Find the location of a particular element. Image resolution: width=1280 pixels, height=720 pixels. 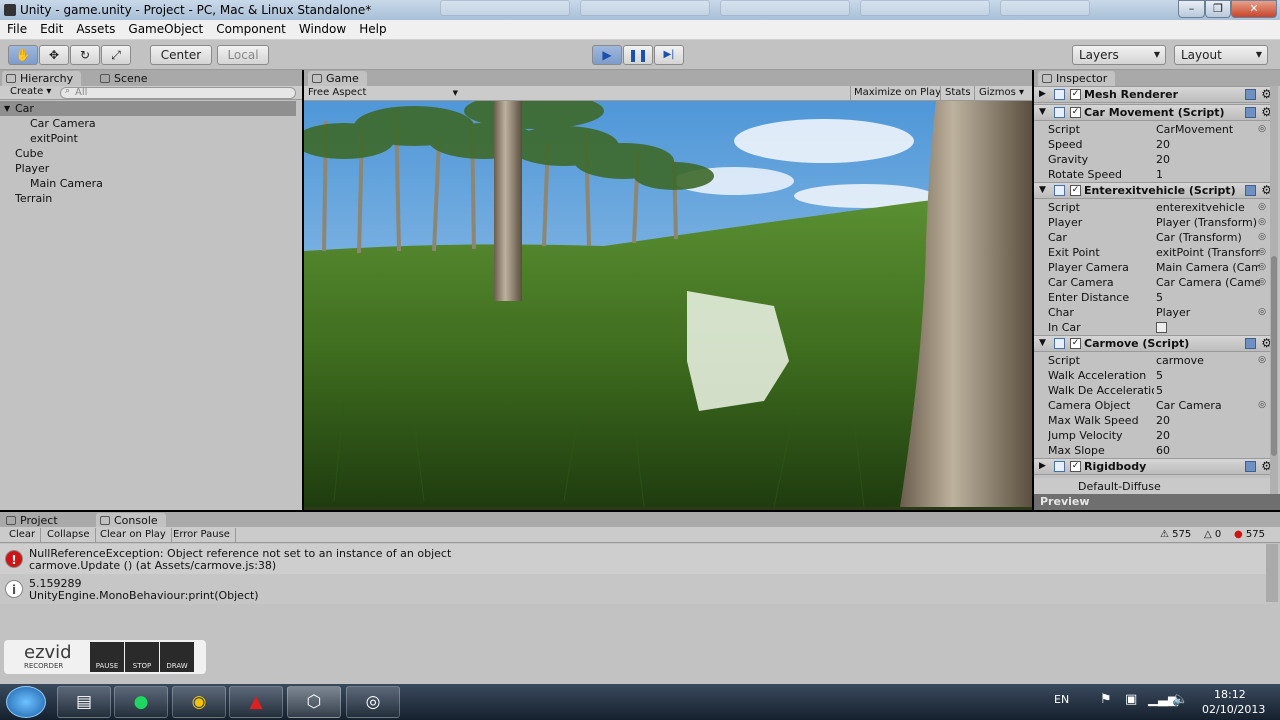

rotate-tool-icon: ↻ is located at coordinates (85, 55).